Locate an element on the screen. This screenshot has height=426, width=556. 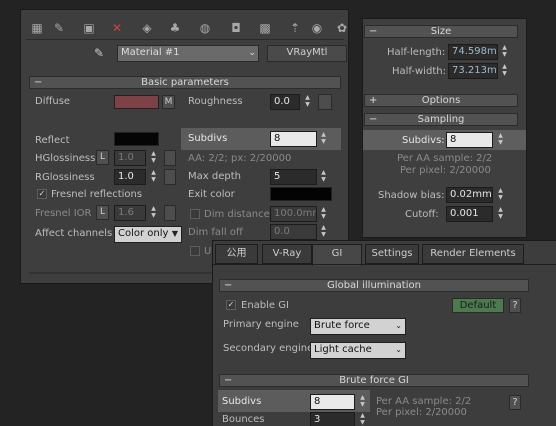
gi-subdivs-field: 8 is located at coordinates (332, 402).